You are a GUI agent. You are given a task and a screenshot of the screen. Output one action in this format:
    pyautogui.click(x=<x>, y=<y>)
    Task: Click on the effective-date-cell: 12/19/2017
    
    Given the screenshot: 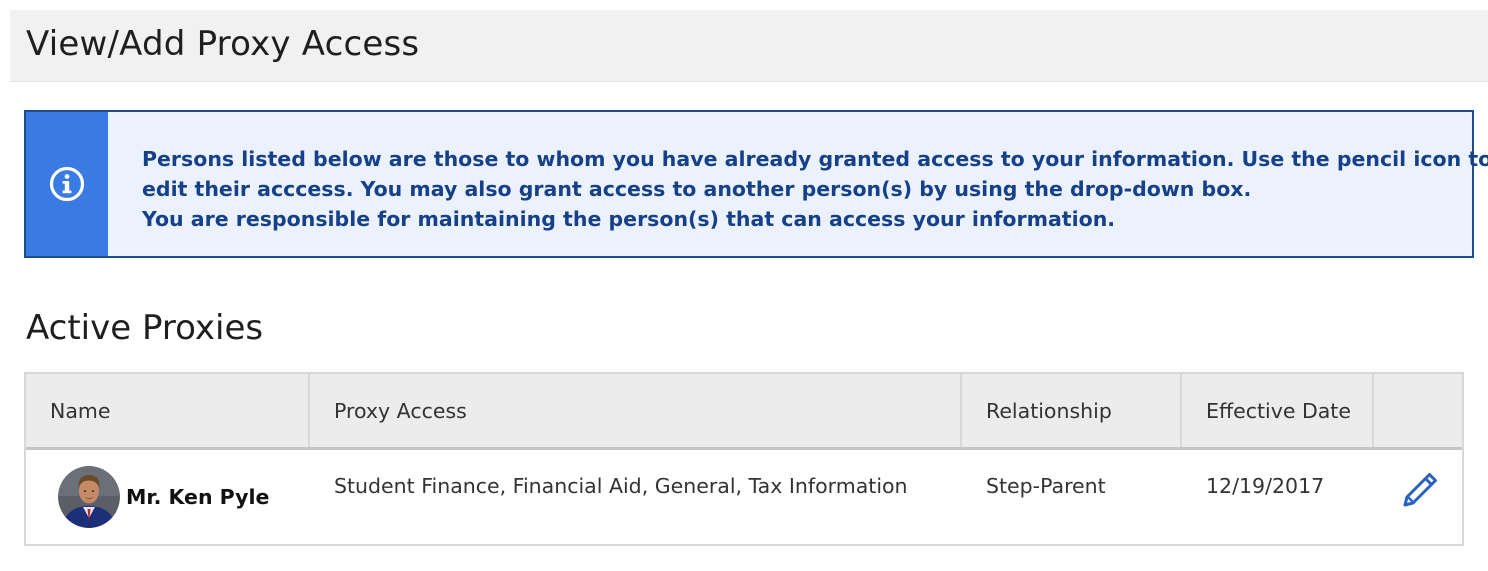 What is the action you would take?
    pyautogui.click(x=1265, y=486)
    